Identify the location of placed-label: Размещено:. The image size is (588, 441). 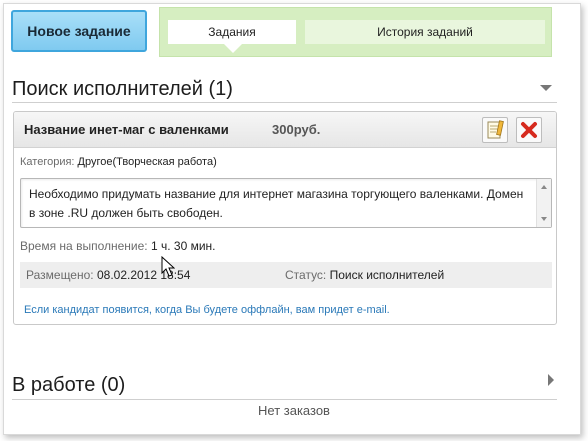
(60, 275).